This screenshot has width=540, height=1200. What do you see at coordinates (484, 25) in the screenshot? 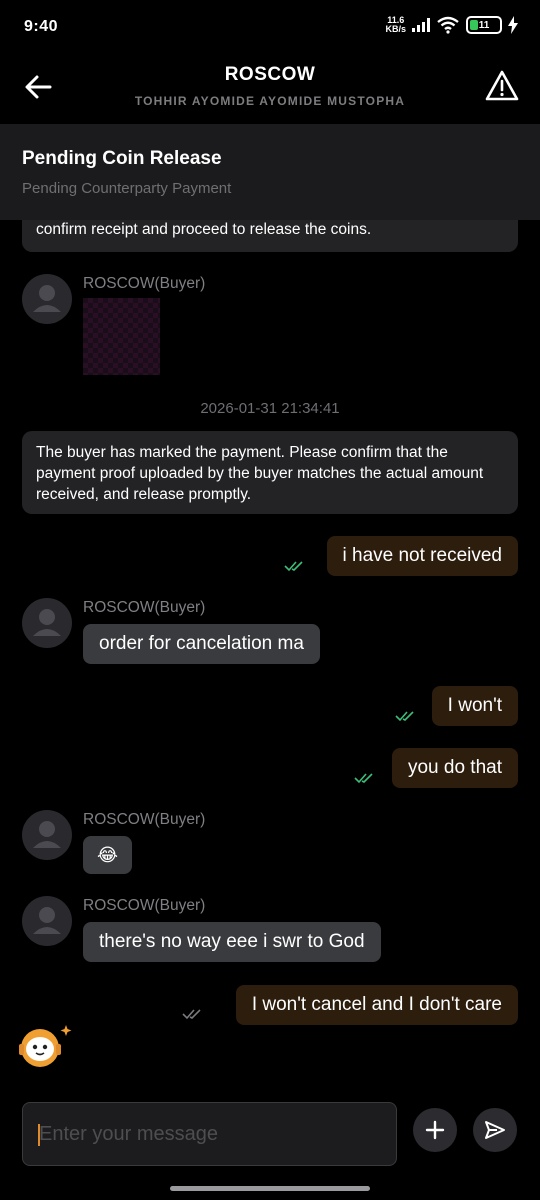
I see `battery-icon: 11` at bounding box center [484, 25].